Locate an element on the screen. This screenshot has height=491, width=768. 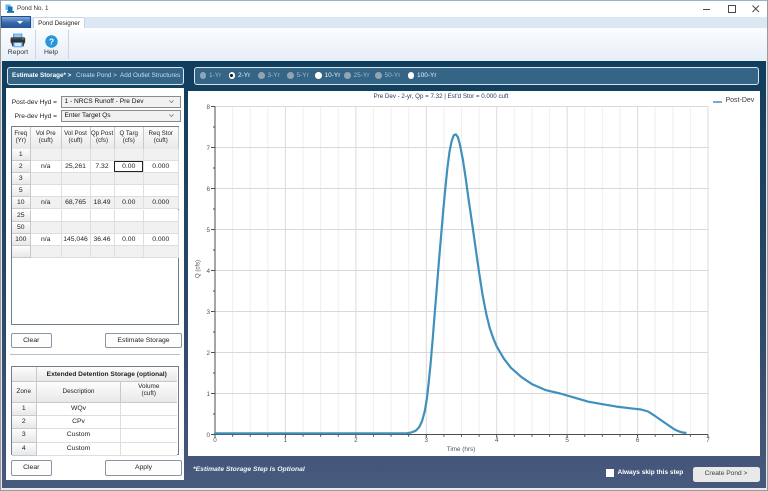
svg-text: Time (hrs) is located at coordinates (461, 449).